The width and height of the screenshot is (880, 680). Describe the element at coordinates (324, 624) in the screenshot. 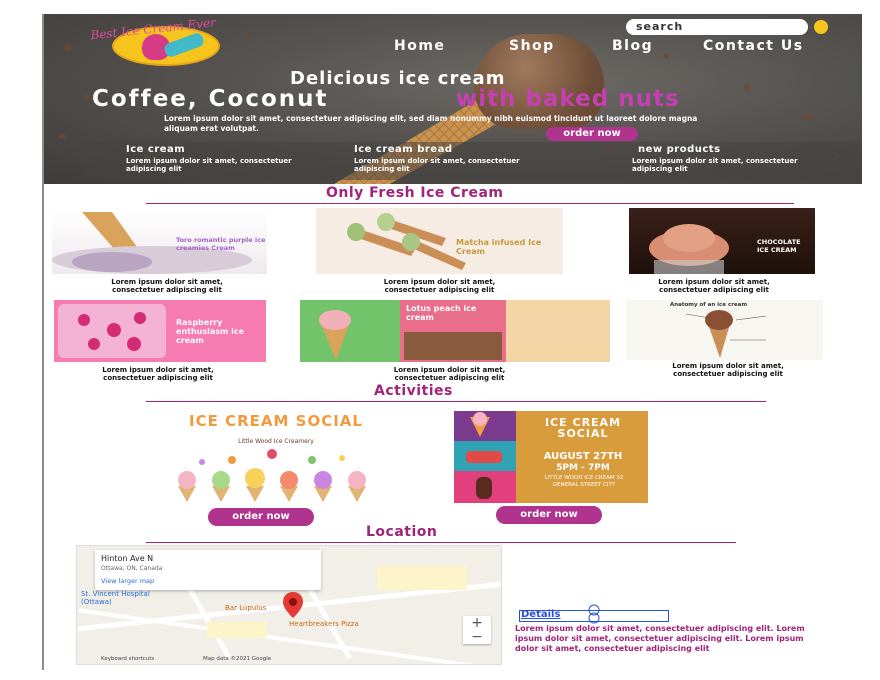

I see `map-label: Heartbreakers Pizza` at that location.